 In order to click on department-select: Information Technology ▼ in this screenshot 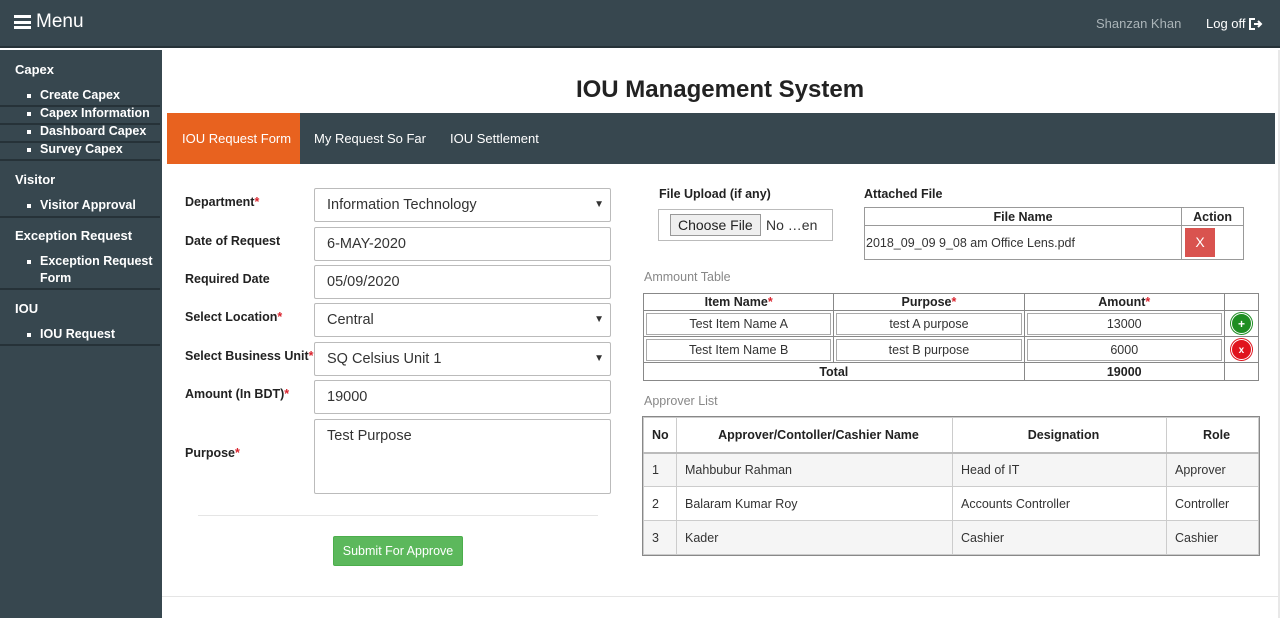, I will do `click(462, 205)`.